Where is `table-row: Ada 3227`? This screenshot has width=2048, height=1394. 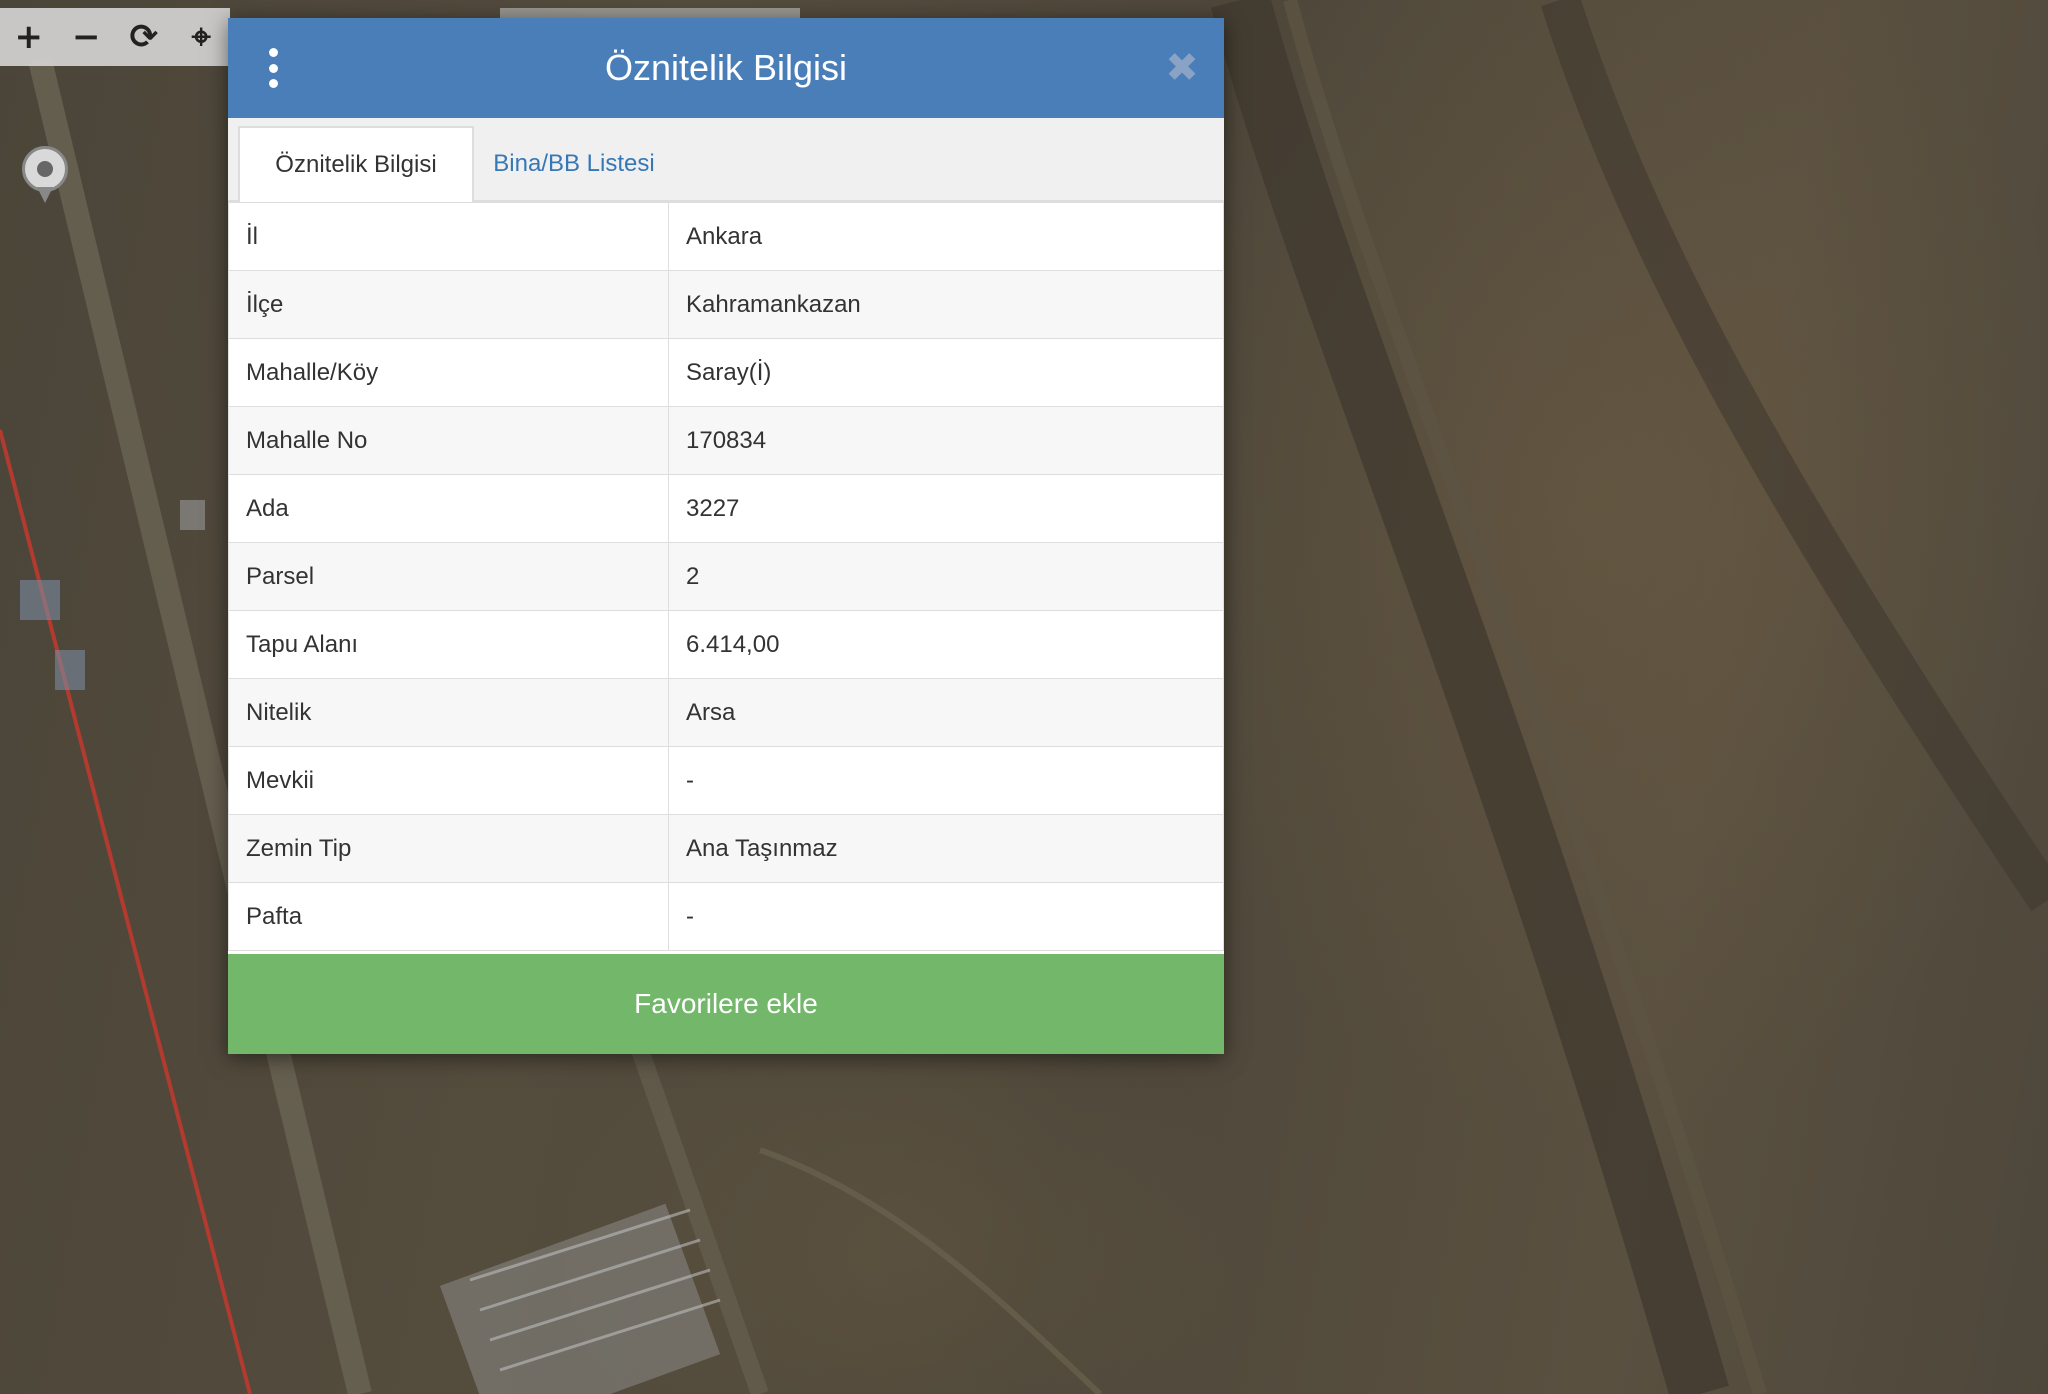 table-row: Ada 3227 is located at coordinates (726, 508).